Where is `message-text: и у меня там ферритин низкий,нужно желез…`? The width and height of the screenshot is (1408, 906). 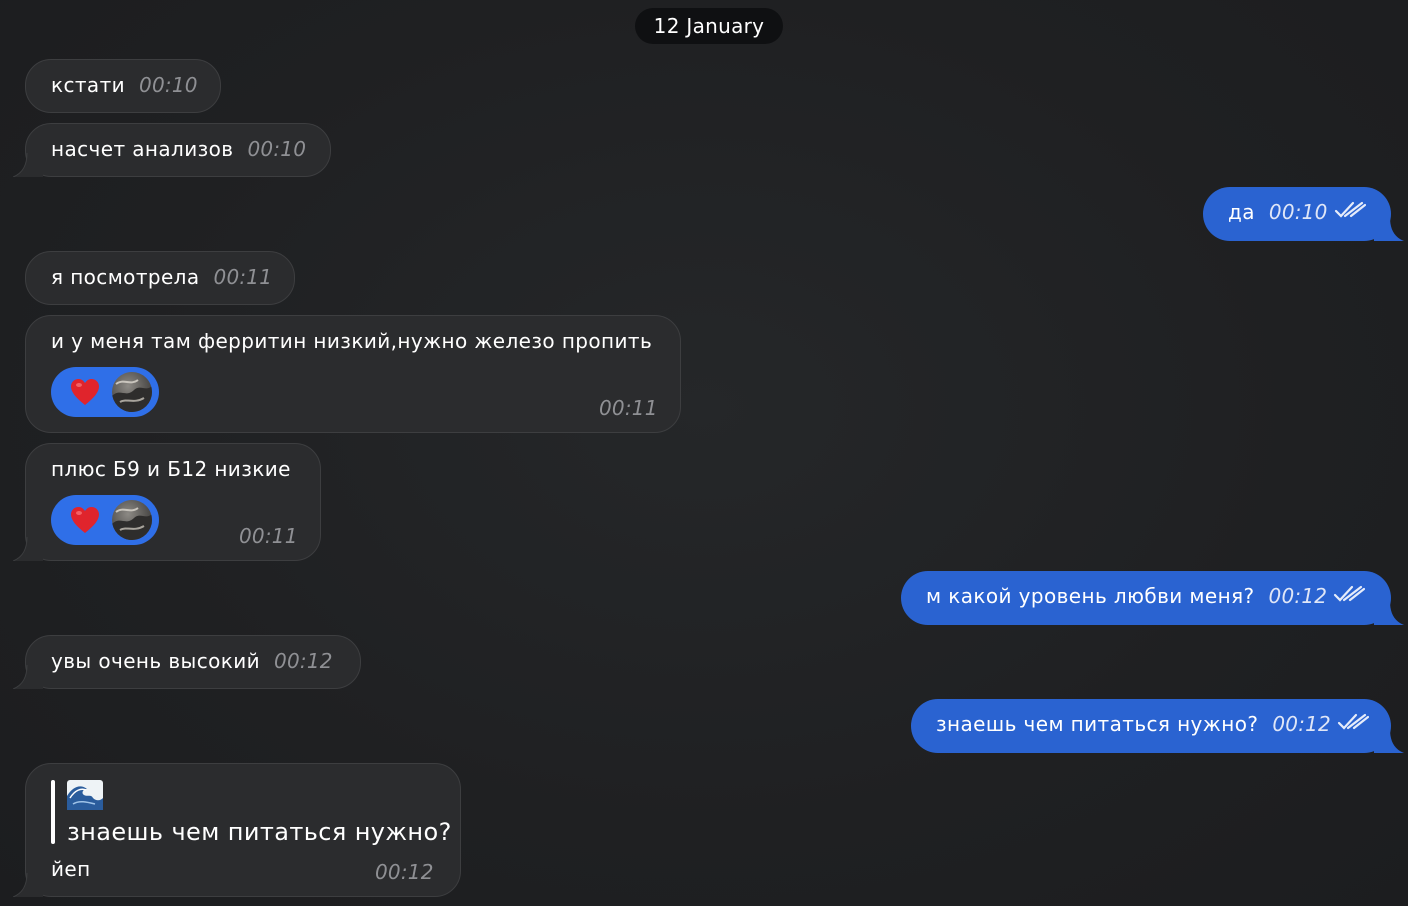 message-text: и у меня там ферритин низкий,нужно желез… is located at coordinates (352, 341).